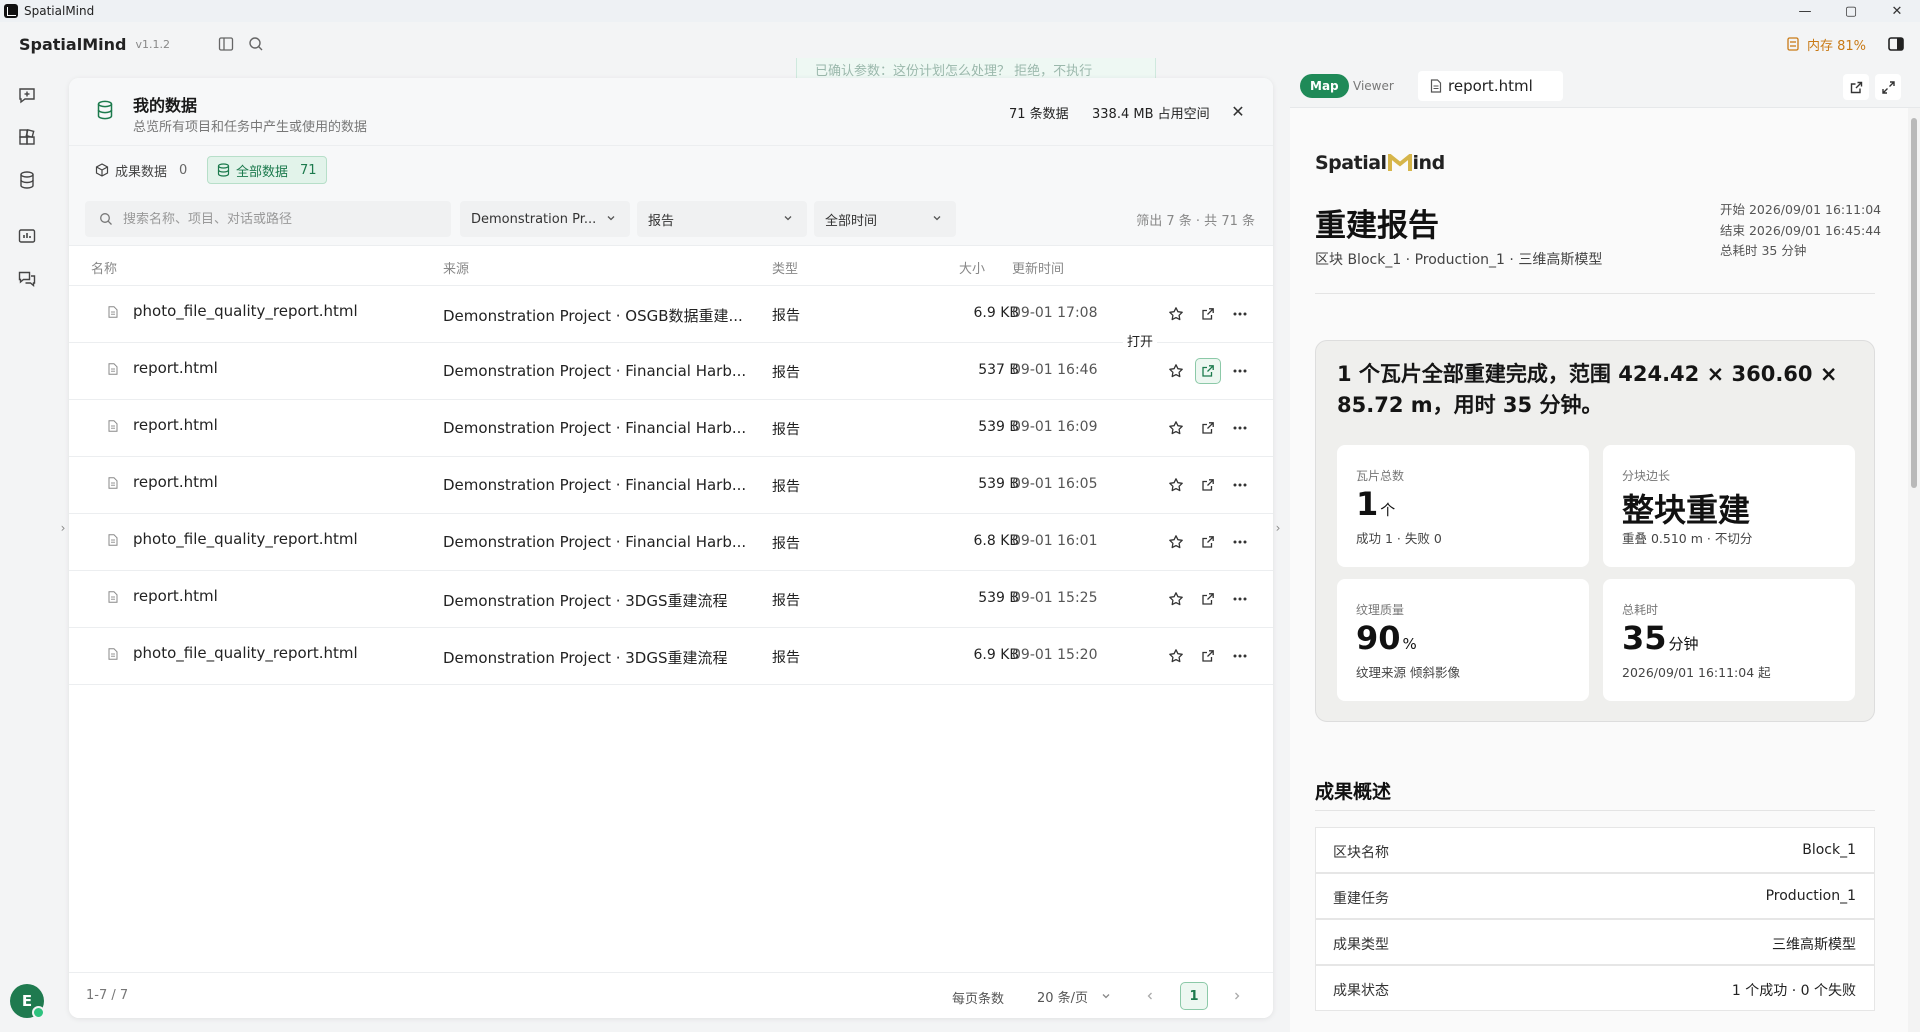 The width and height of the screenshot is (1920, 1032). Describe the element at coordinates (1459, 260) in the screenshot. I see `report-subtitle: 区块 Block_1 · Production_1 · 三维高斯模型` at that location.